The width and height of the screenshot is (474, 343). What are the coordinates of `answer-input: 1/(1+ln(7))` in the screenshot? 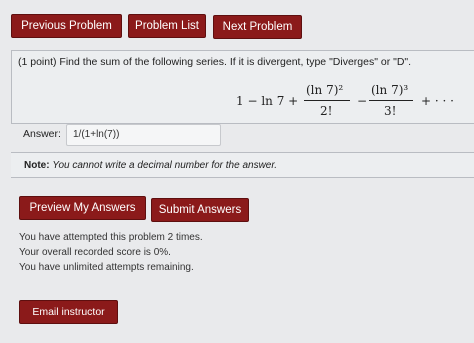 It's located at (143, 135).